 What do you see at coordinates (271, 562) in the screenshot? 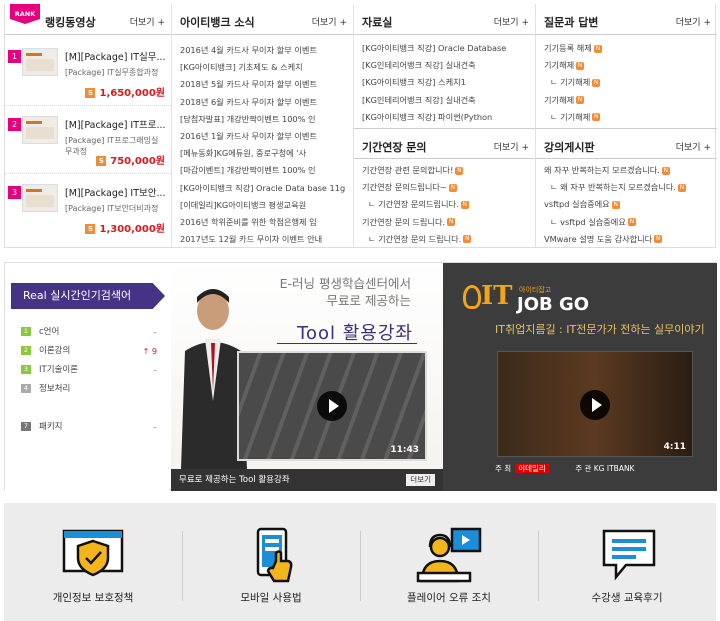
I see `mobile-guide-link: 모바일 사용법` at bounding box center [271, 562].